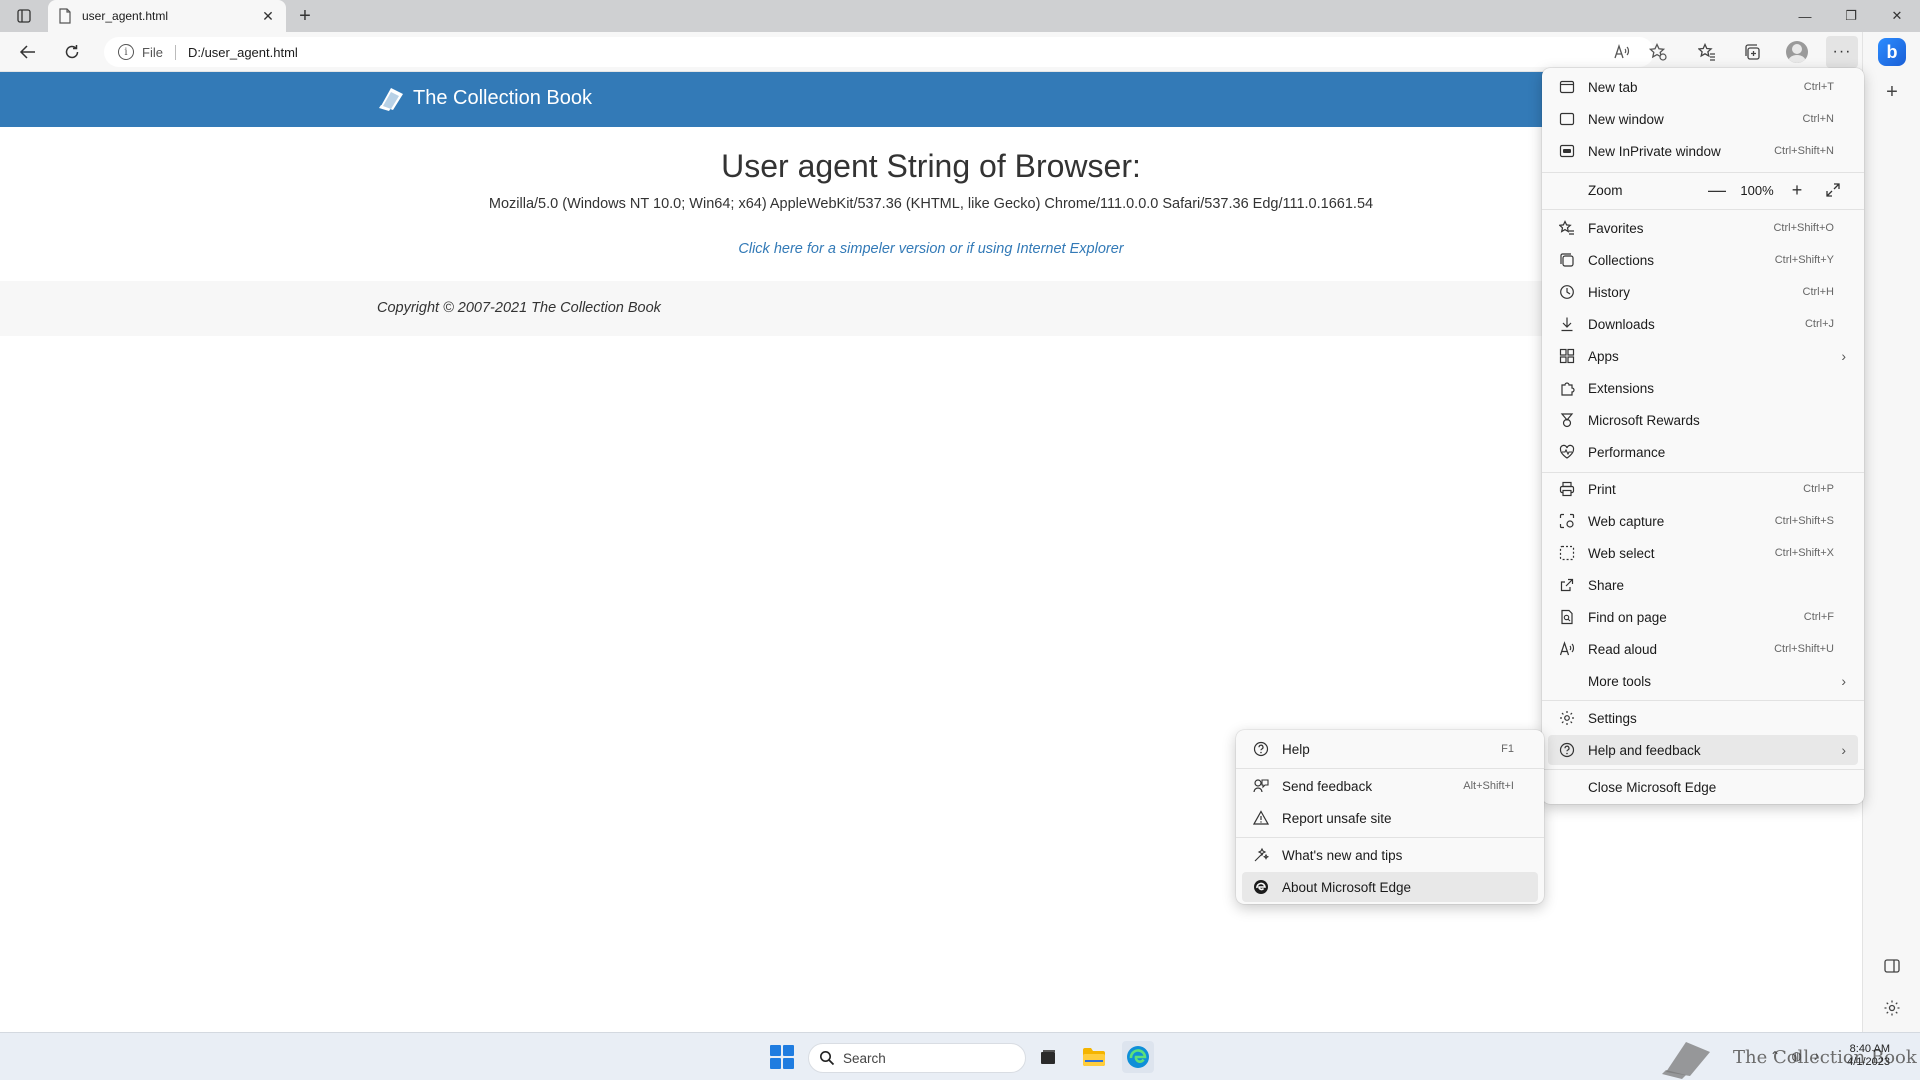  I want to click on close-window-button: ✕, so click(1897, 16).